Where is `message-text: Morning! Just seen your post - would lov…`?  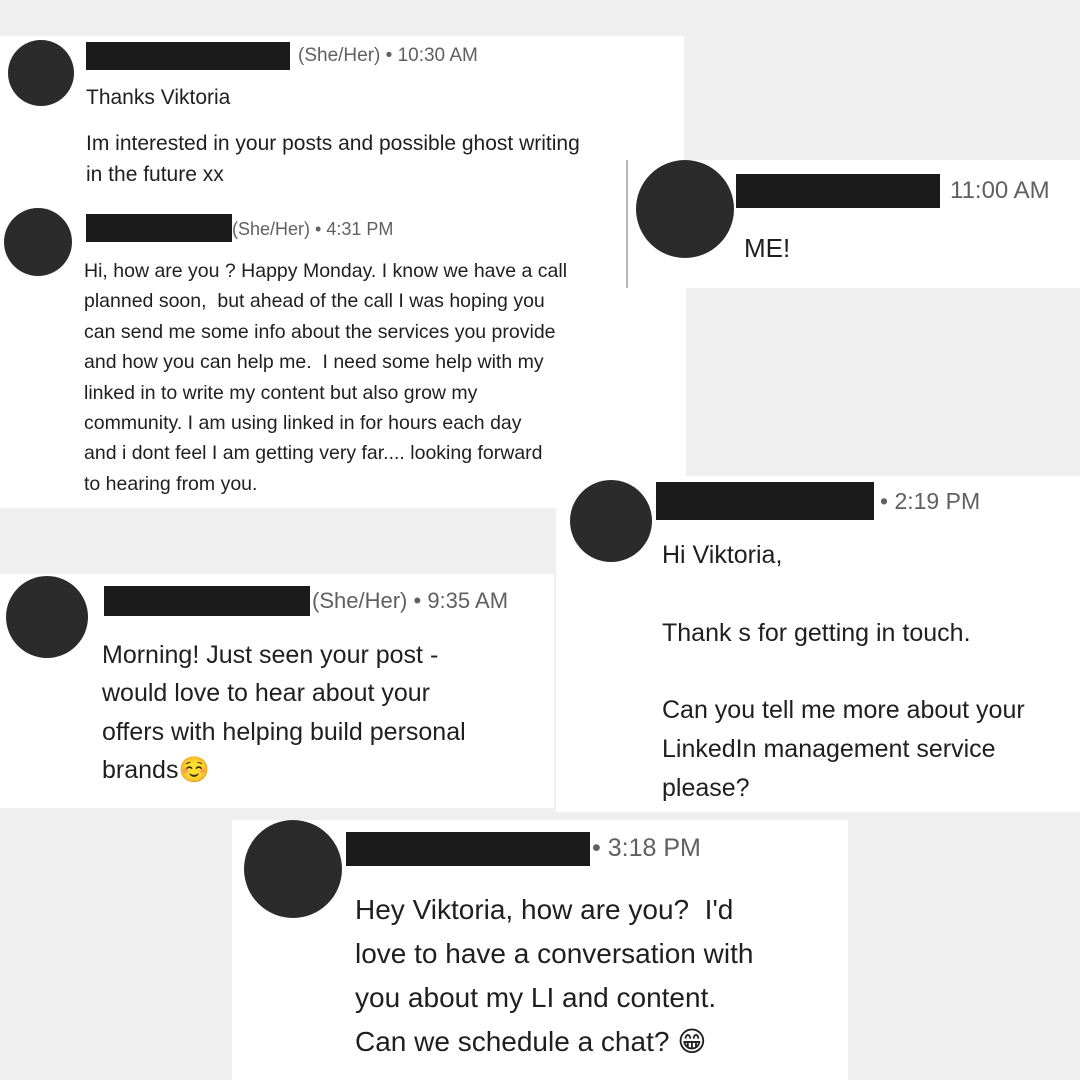 message-text: Morning! Just seen your post - would lov… is located at coordinates (284, 713).